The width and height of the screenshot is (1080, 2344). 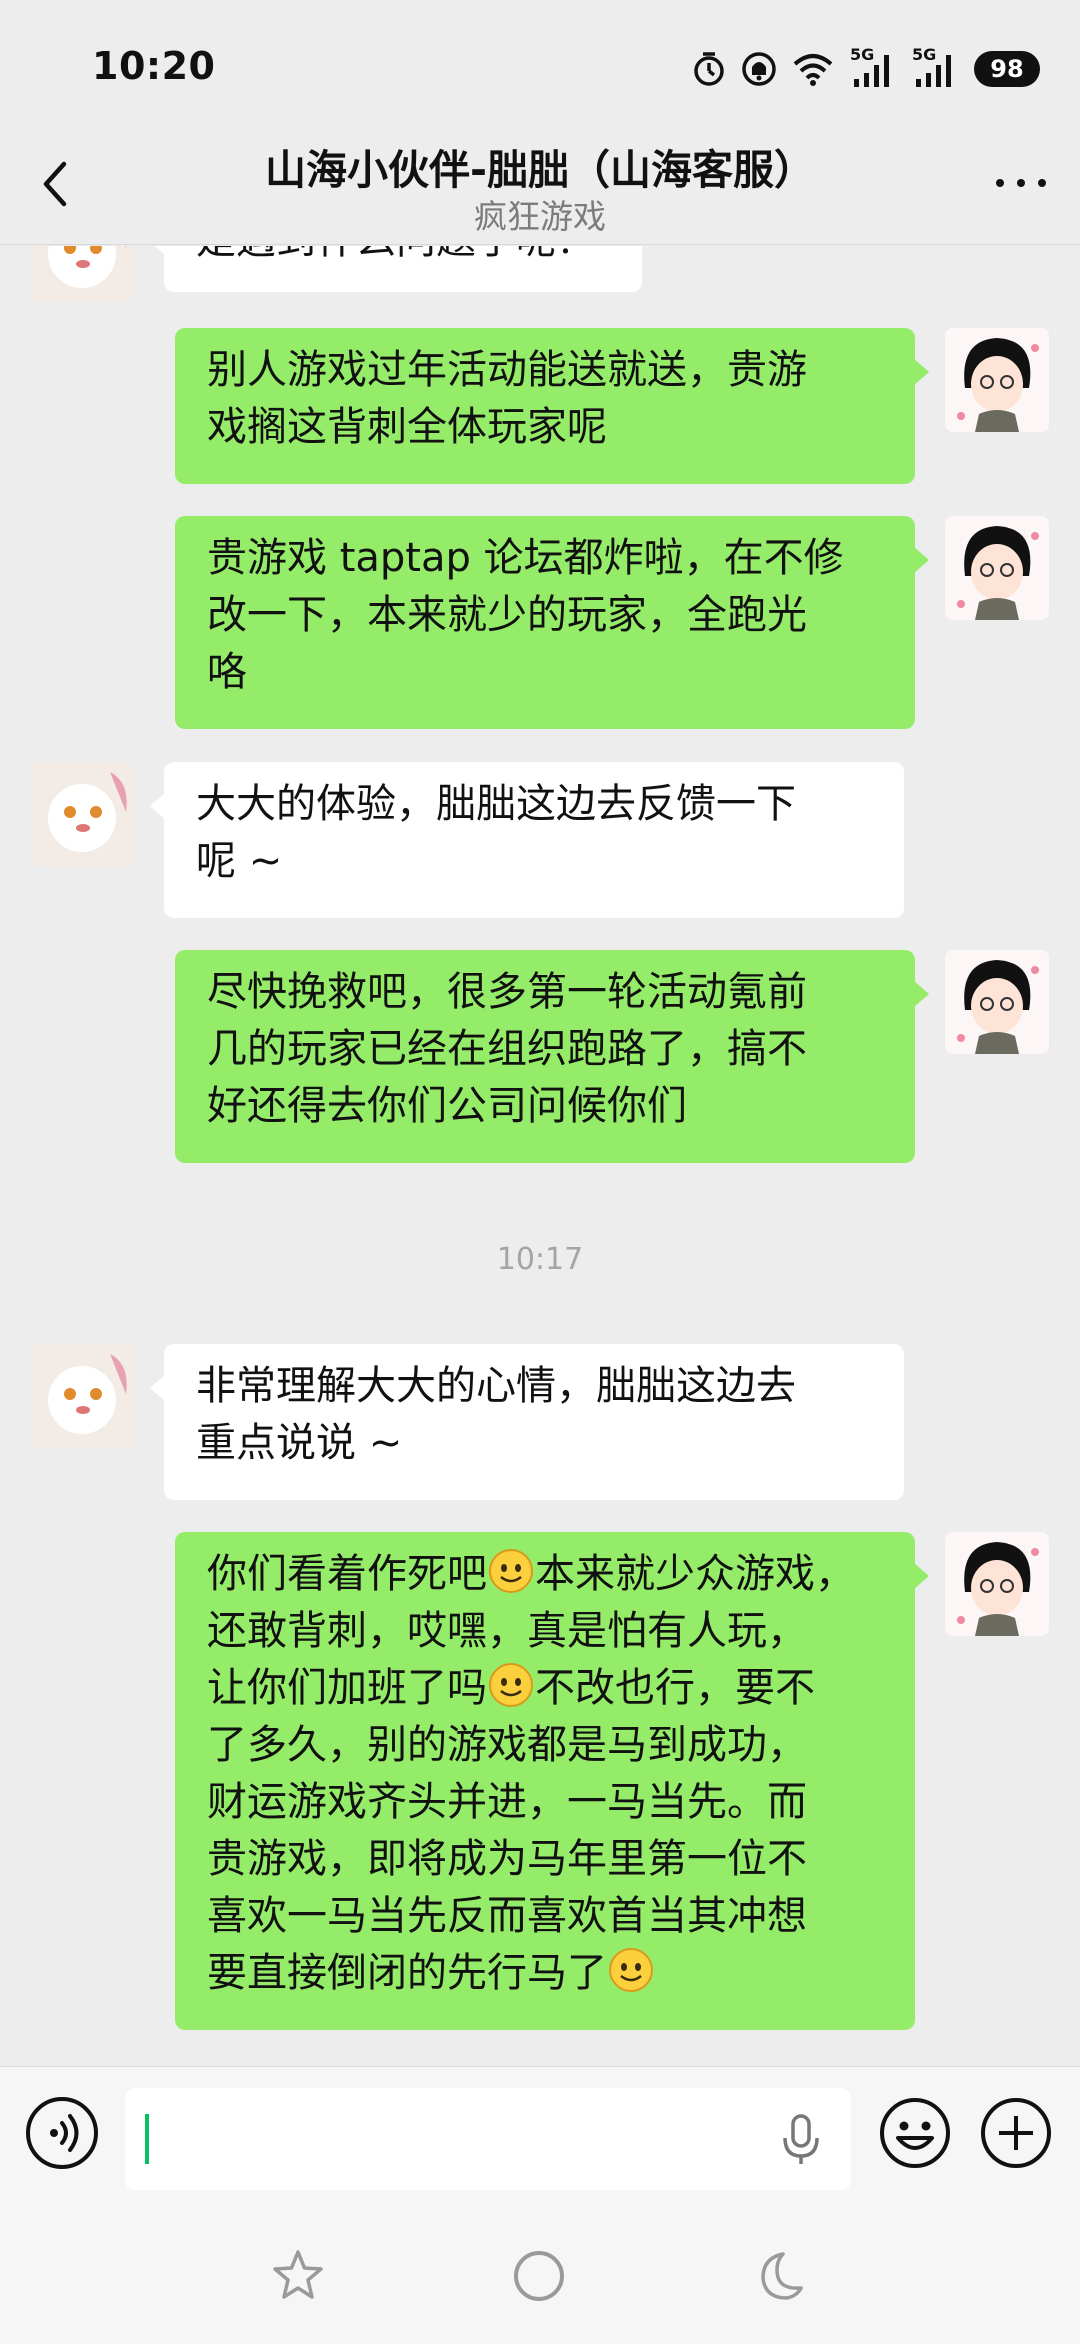 I want to click on message-line: 让你们加班了吗 不改也行，要不, so click(x=545, y=1688).